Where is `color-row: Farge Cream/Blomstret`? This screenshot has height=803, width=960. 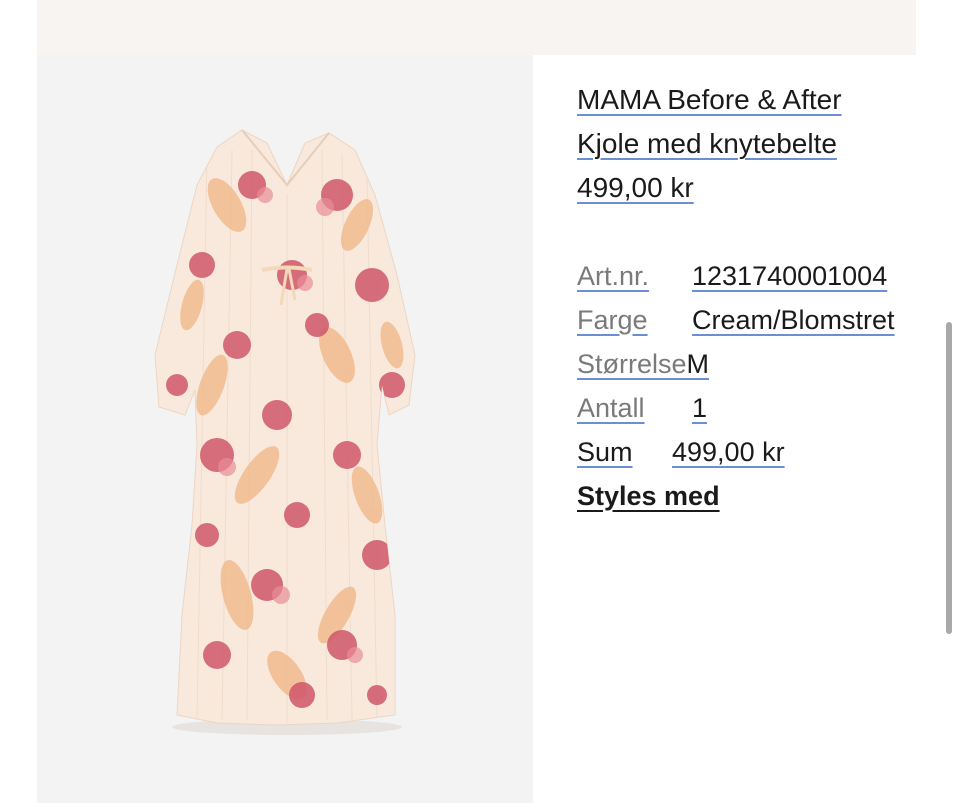 color-row: Farge Cream/Blomstret is located at coordinates (757, 320).